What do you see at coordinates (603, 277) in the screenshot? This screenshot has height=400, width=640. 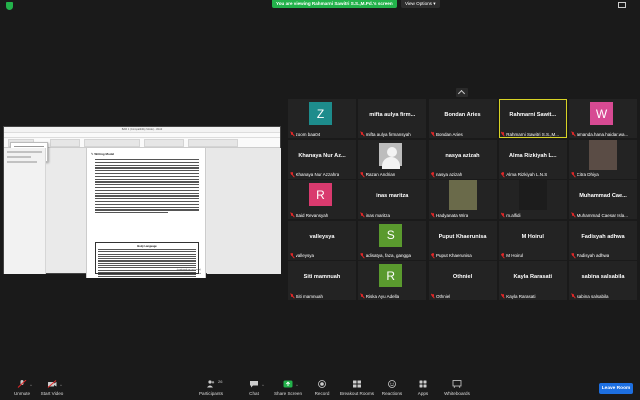 I see `participant-display-name: sabina salsabila` at bounding box center [603, 277].